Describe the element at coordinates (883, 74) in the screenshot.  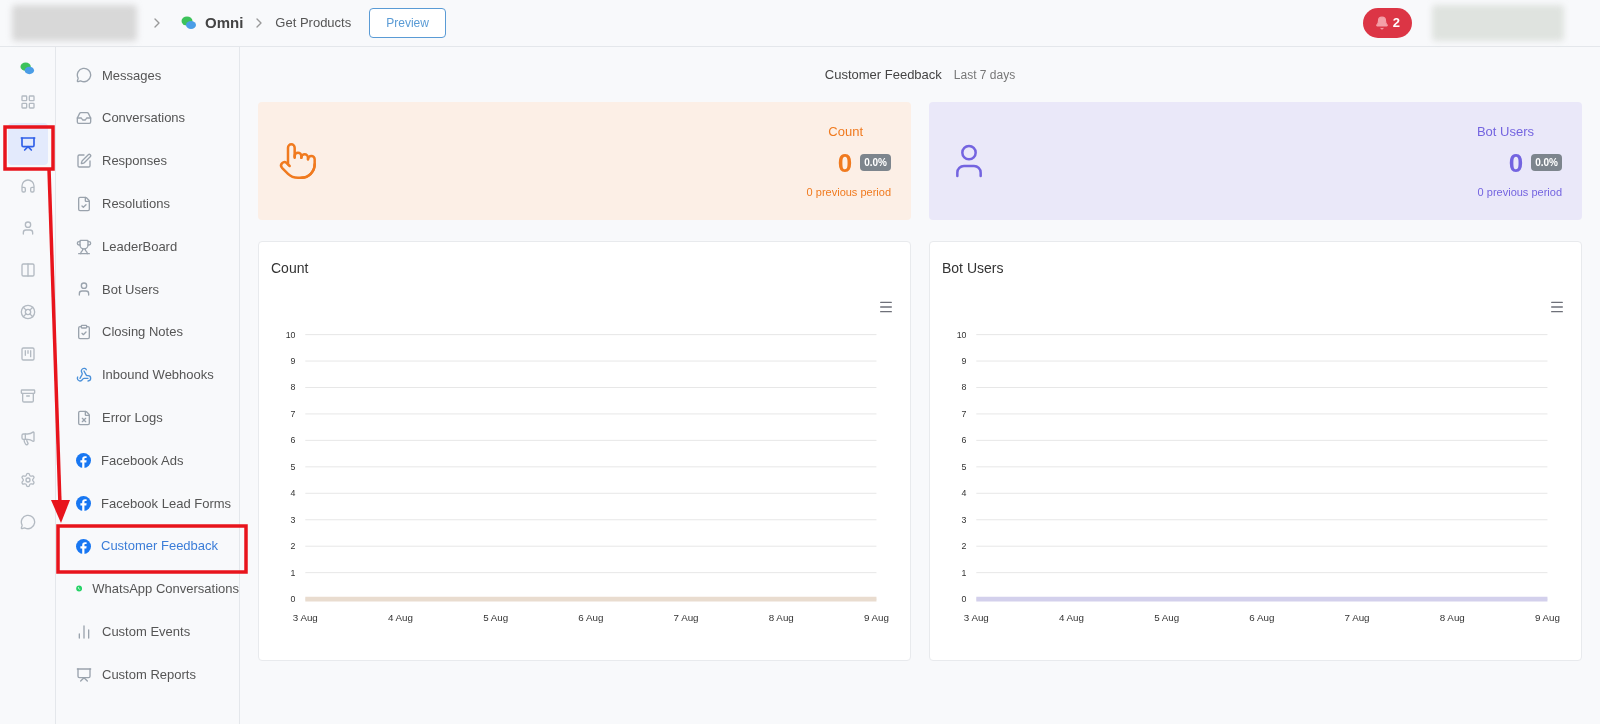
I see `page-title: Customer Feedback` at that location.